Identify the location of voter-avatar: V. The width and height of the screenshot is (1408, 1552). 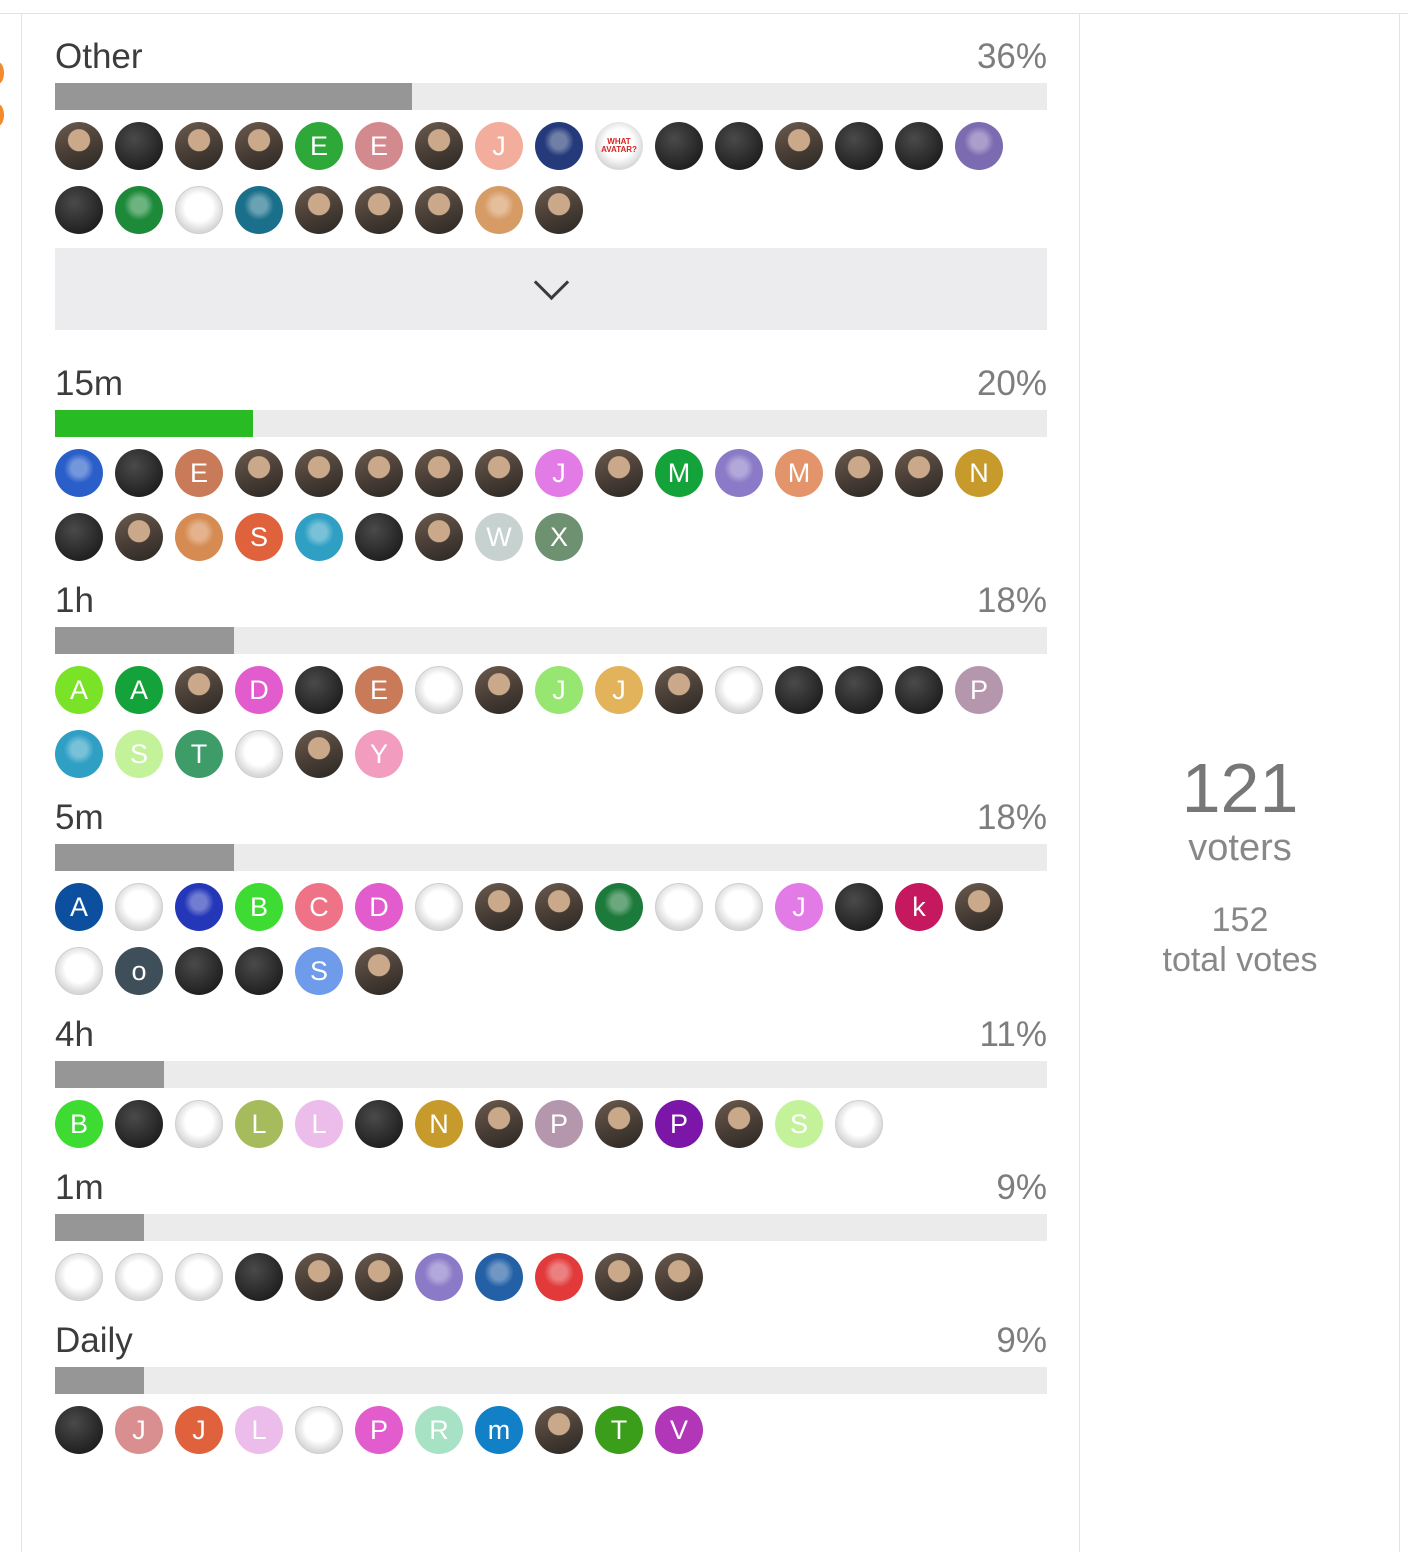
(679, 1430).